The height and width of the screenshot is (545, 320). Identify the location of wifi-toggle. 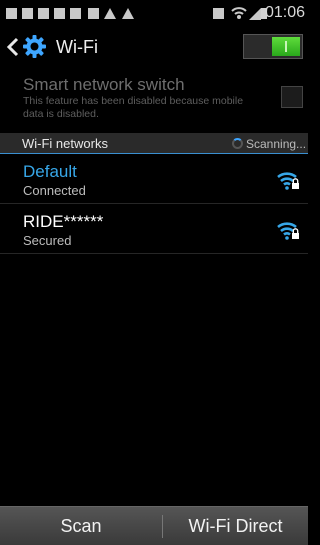
(273, 46).